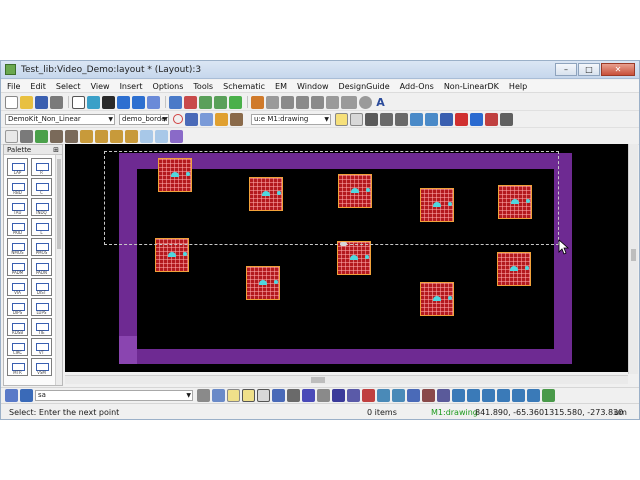  I want to click on delete-icon, so click(108, 102).